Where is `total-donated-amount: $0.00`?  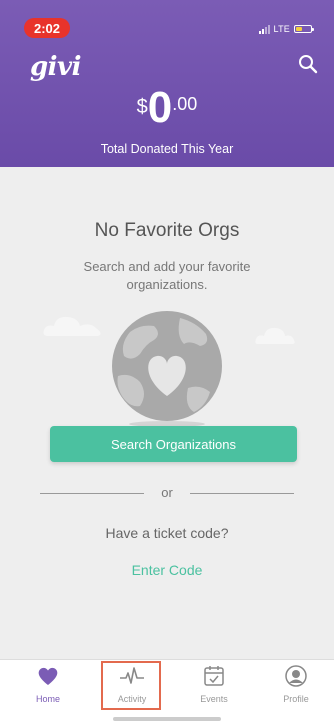
total-donated-amount: $0.00 is located at coordinates (167, 110).